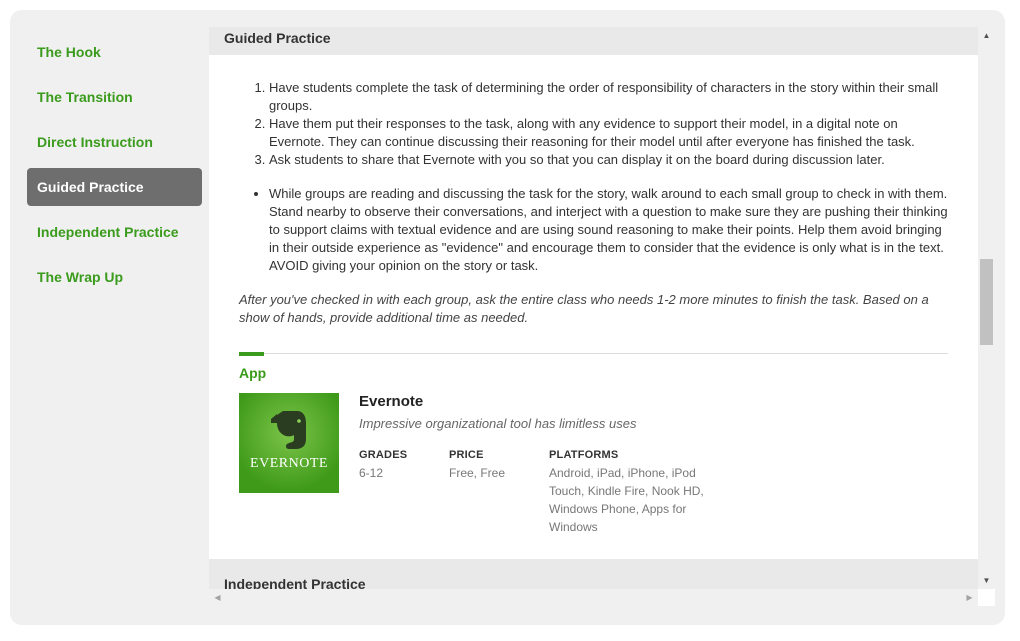  I want to click on scrollbar-corner, so click(986, 597).